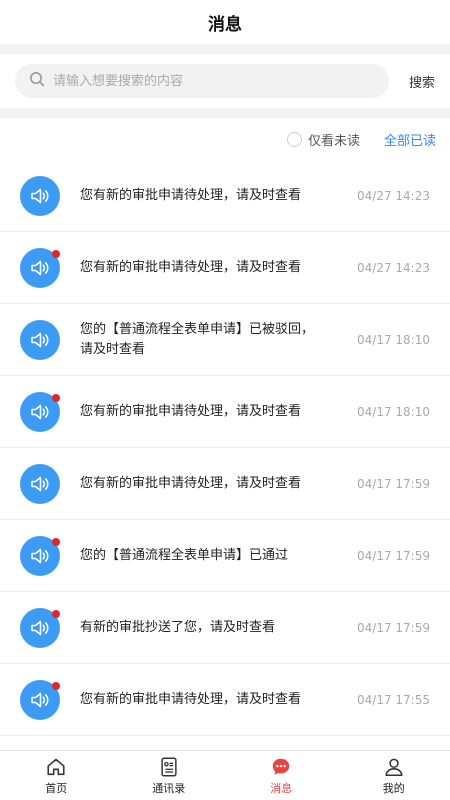 The image size is (450, 800). Describe the element at coordinates (394, 767) in the screenshot. I see `user-icon` at that location.